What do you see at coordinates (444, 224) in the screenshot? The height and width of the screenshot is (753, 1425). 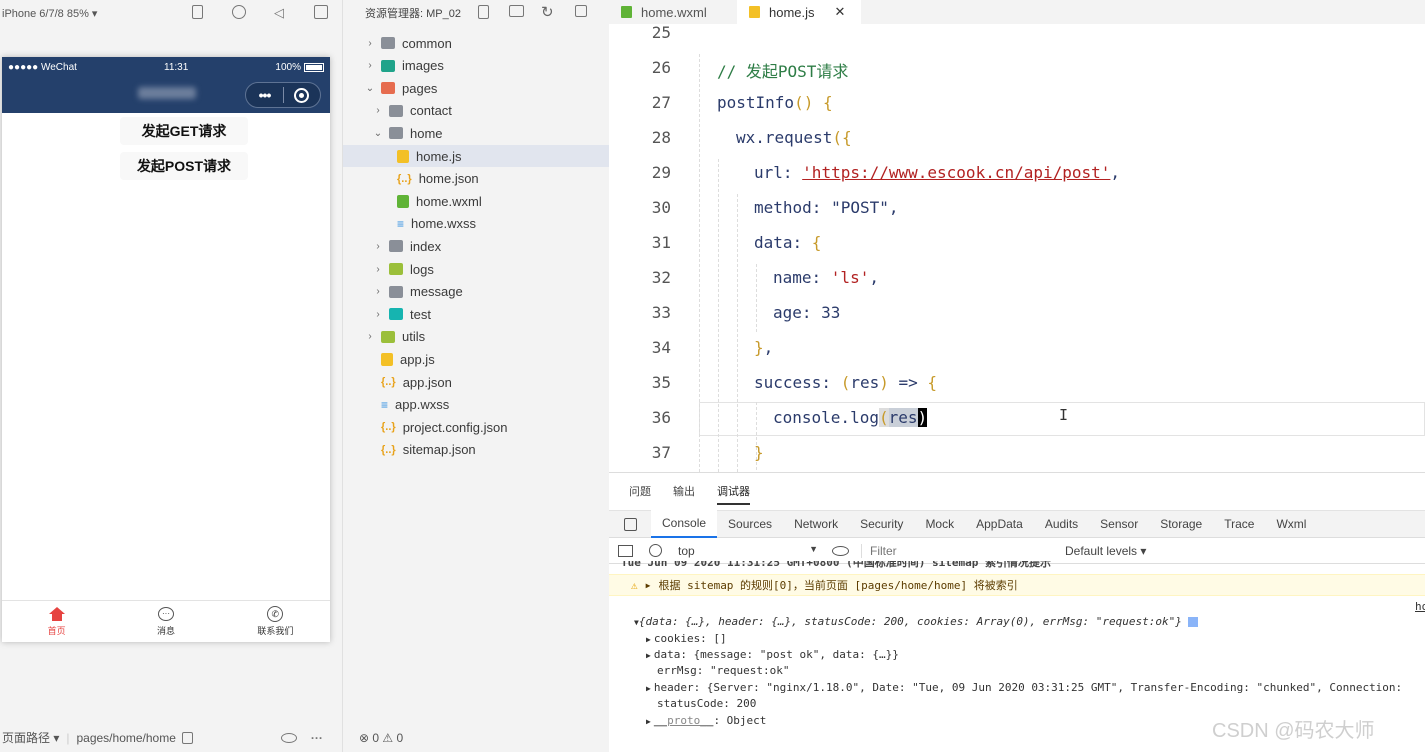 I see `tree-item-label: home.wxss` at bounding box center [444, 224].